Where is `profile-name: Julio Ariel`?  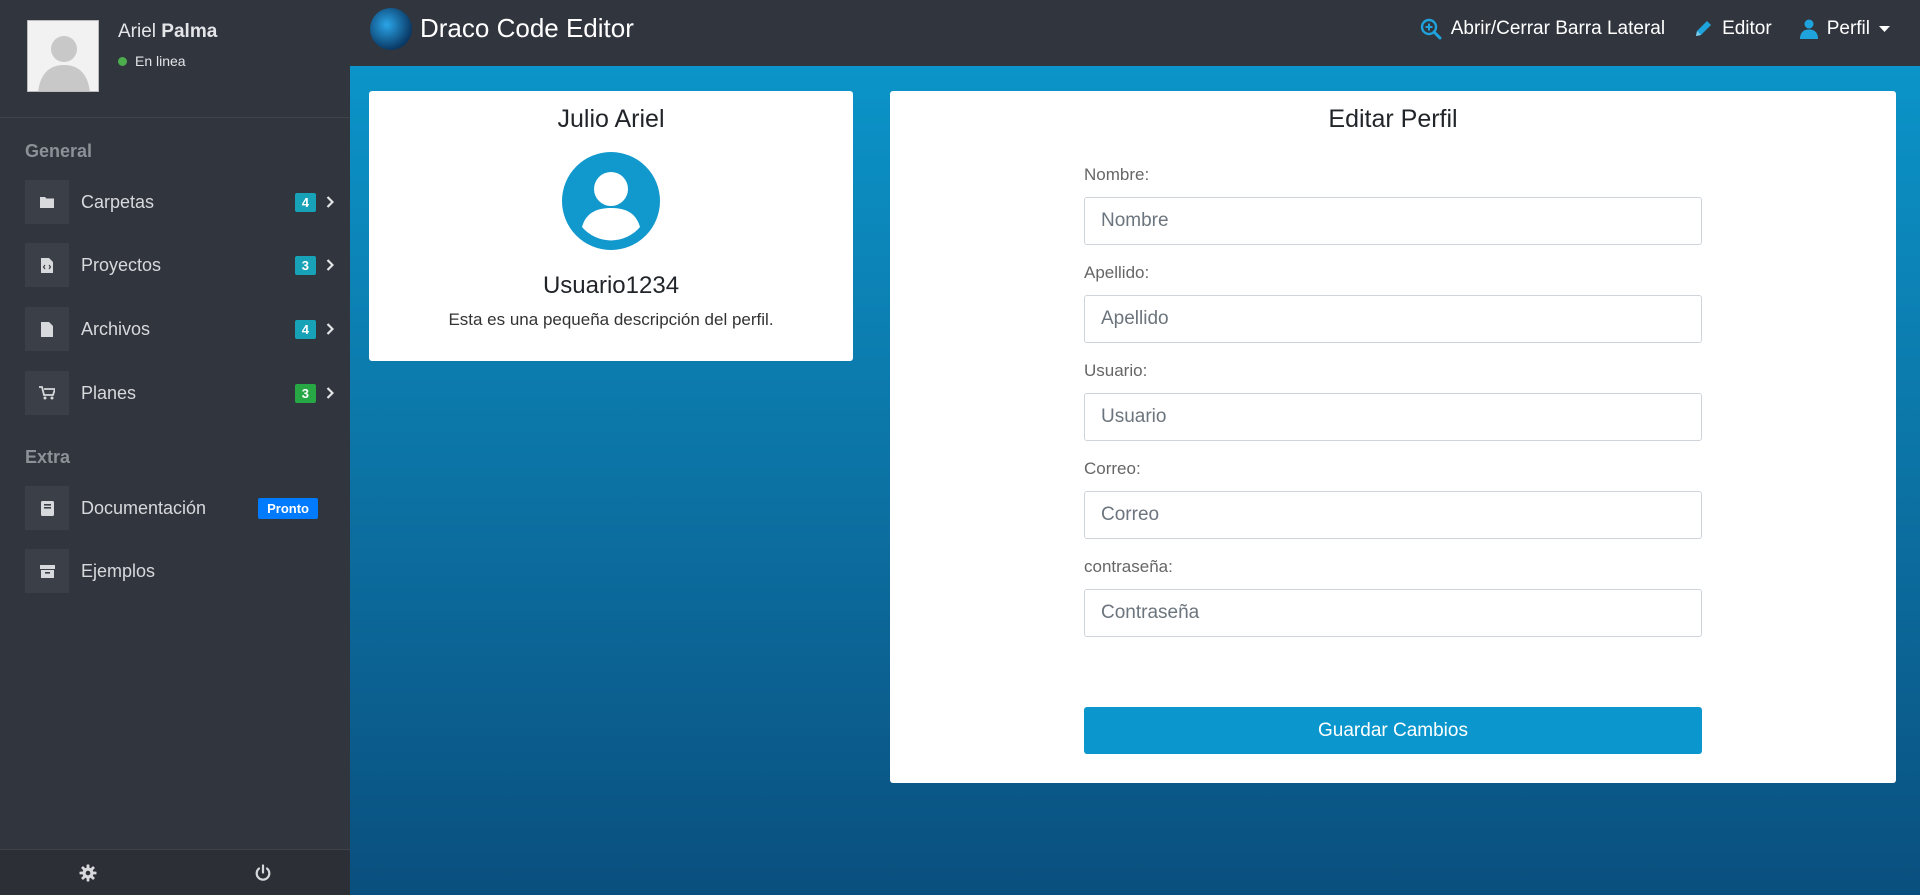
profile-name: Julio Ariel is located at coordinates (611, 119).